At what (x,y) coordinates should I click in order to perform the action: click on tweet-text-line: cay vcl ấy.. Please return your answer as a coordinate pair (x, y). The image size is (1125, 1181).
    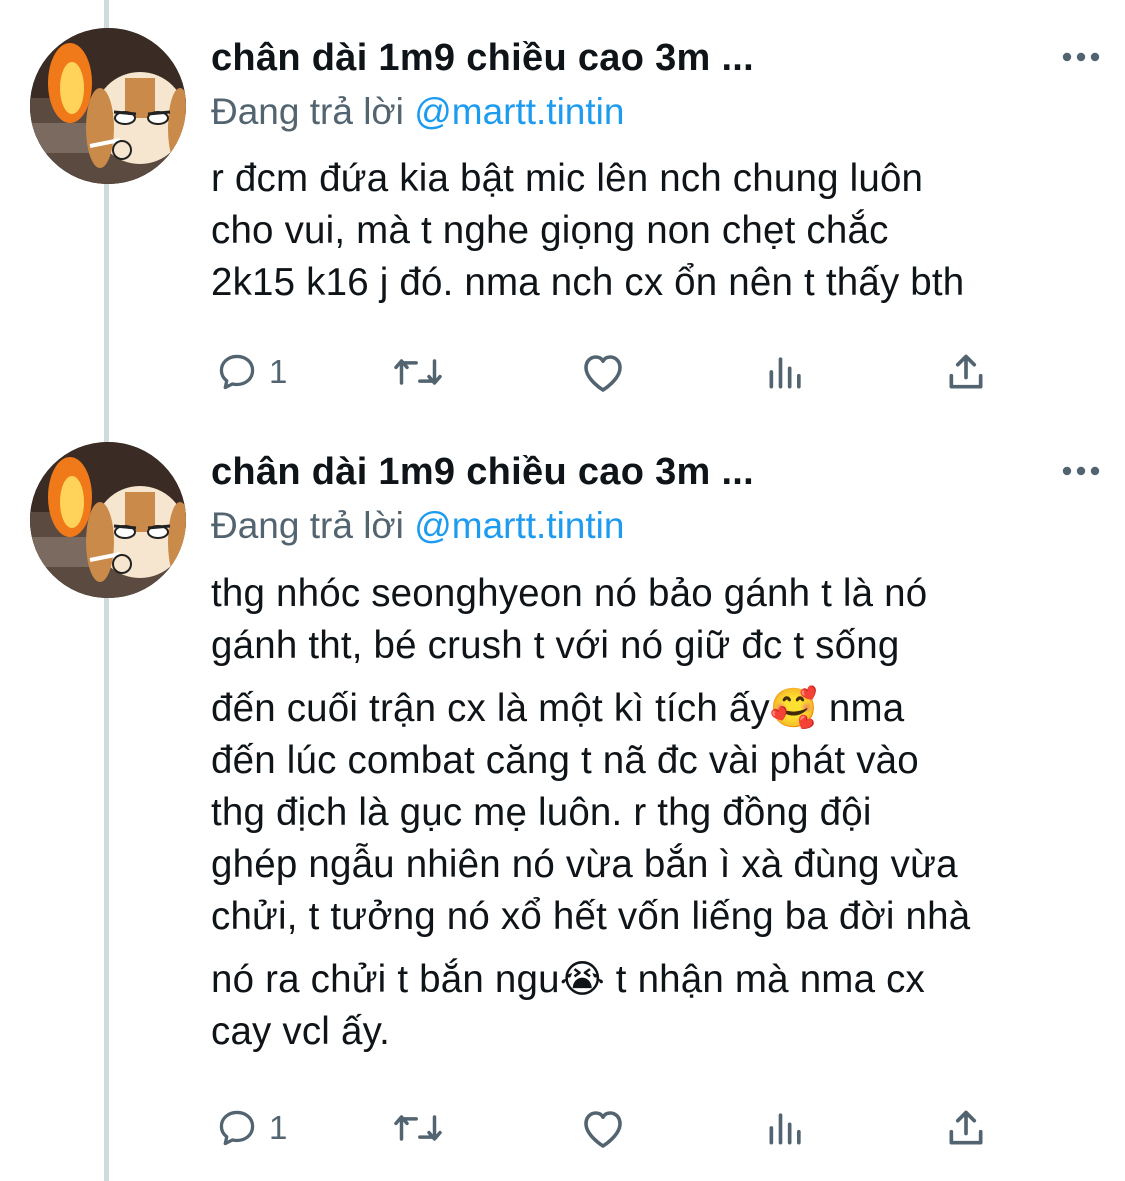
    Looking at the image, I should click on (301, 1031).